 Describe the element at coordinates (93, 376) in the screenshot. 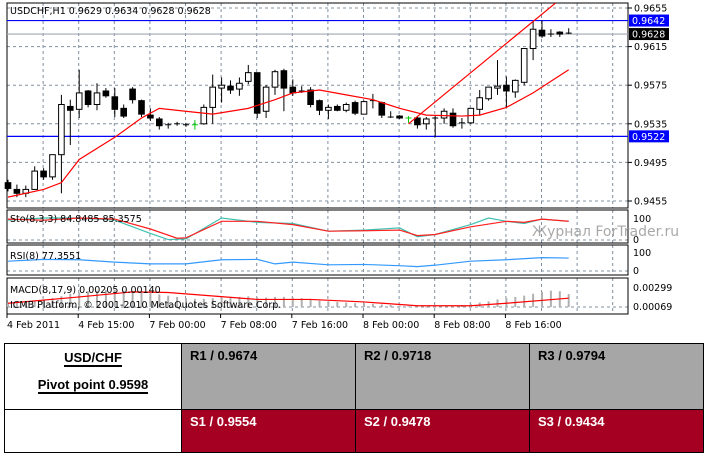

I see `pair-cell: USD/CHF Pivot point 0.9598` at that location.